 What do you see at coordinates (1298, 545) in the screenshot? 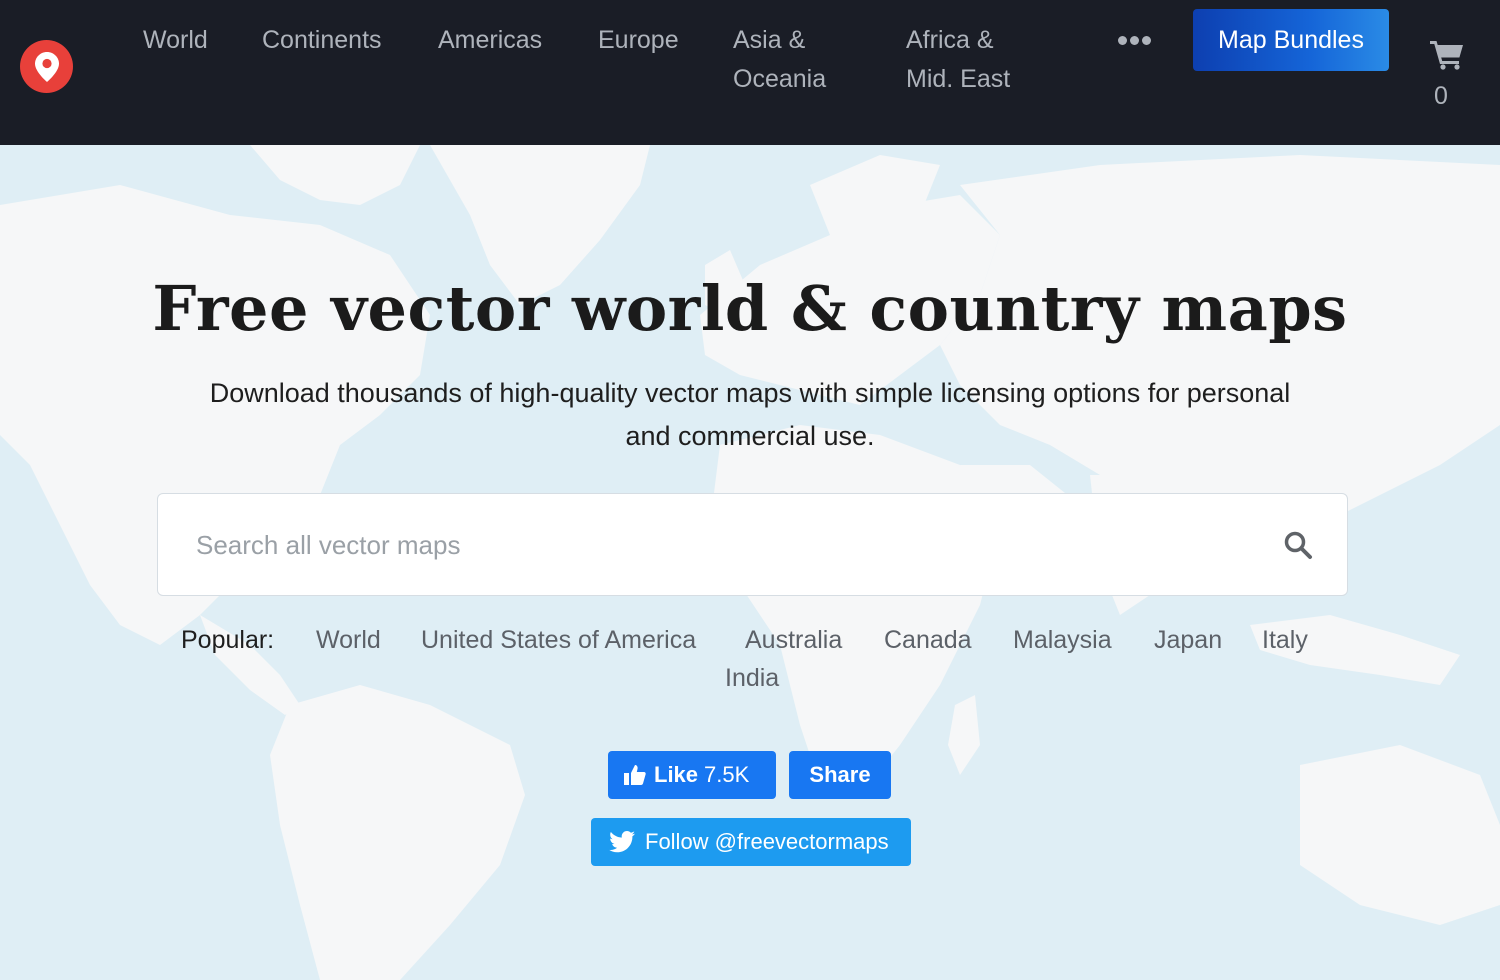
I see `search-icon` at bounding box center [1298, 545].